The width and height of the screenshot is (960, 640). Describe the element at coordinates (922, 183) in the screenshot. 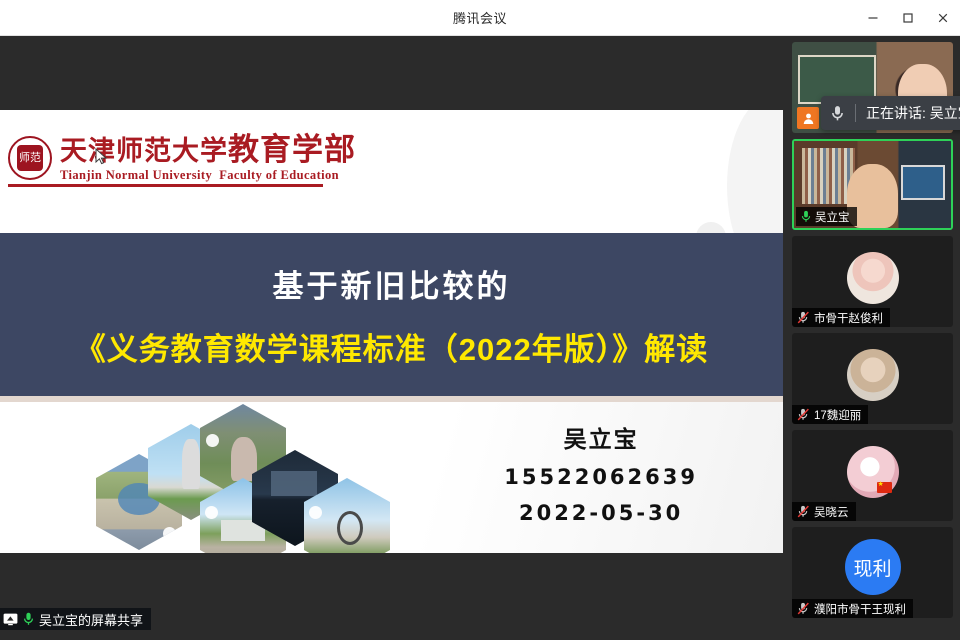

I see `background-monitor` at that location.